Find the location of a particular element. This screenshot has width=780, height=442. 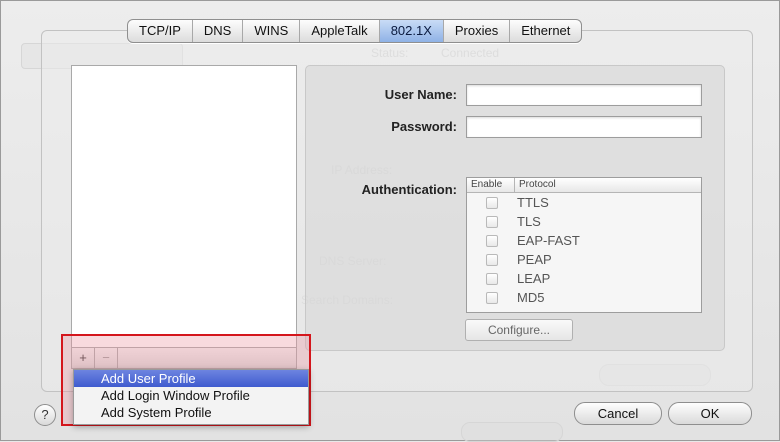

tab-appletalk: AppleTalk is located at coordinates (340, 31).